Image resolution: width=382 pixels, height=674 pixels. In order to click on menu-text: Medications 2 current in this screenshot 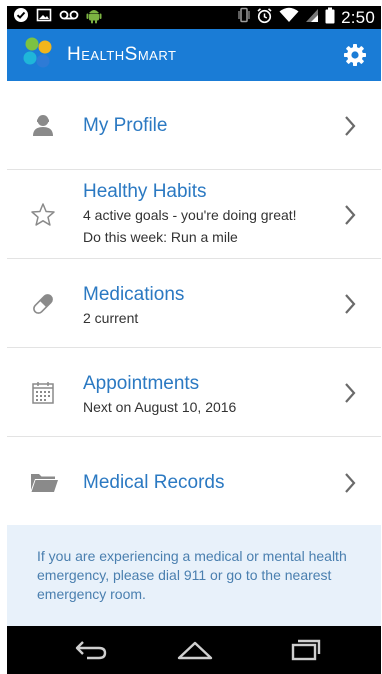, I will do `click(133, 306)`.